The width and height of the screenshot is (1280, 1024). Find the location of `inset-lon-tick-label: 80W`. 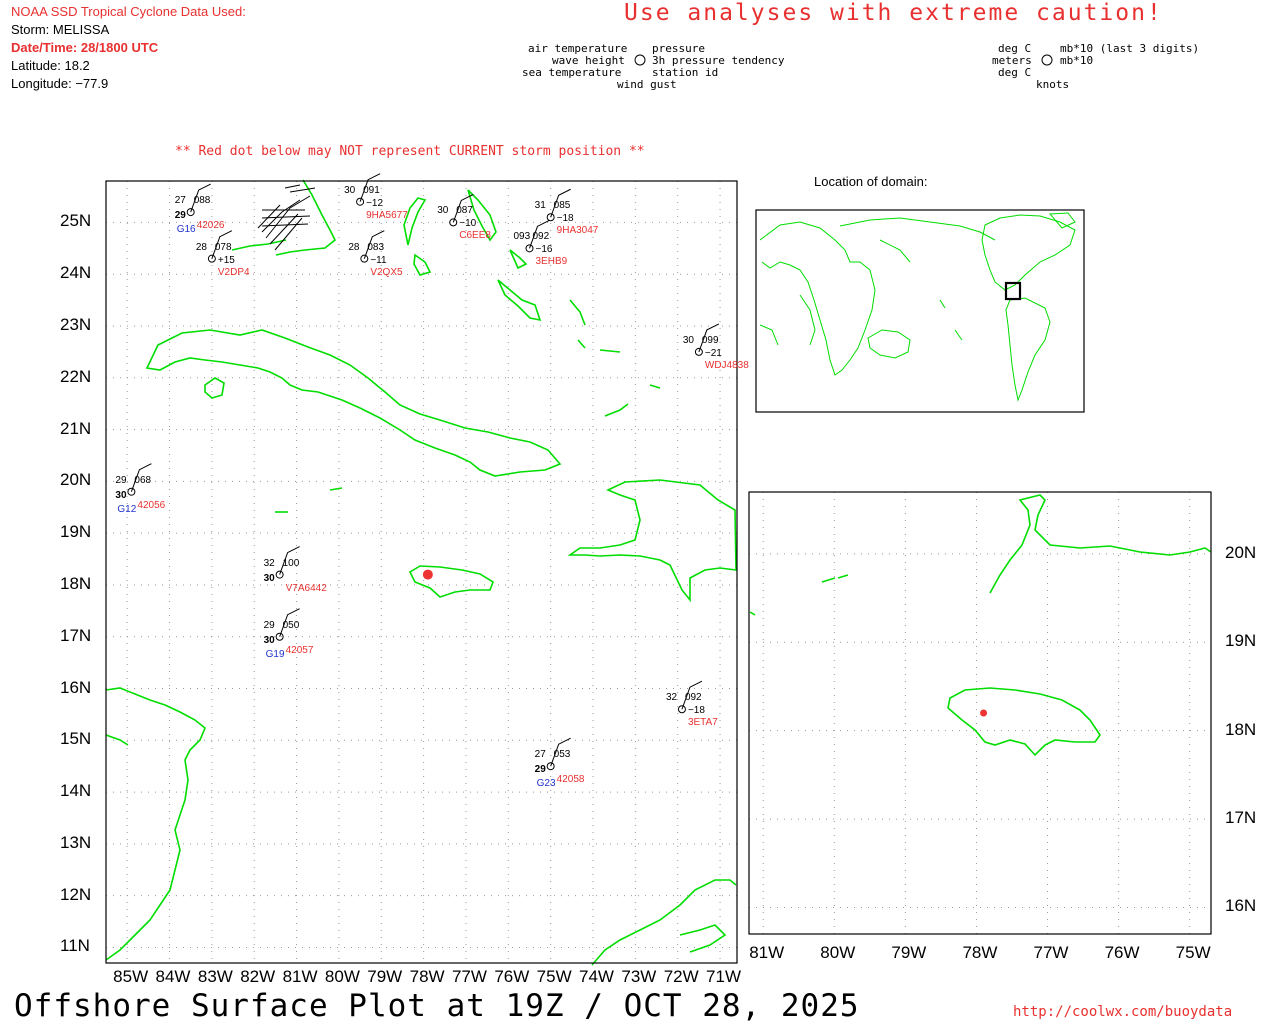

inset-lon-tick-label: 80W is located at coordinates (838, 952).